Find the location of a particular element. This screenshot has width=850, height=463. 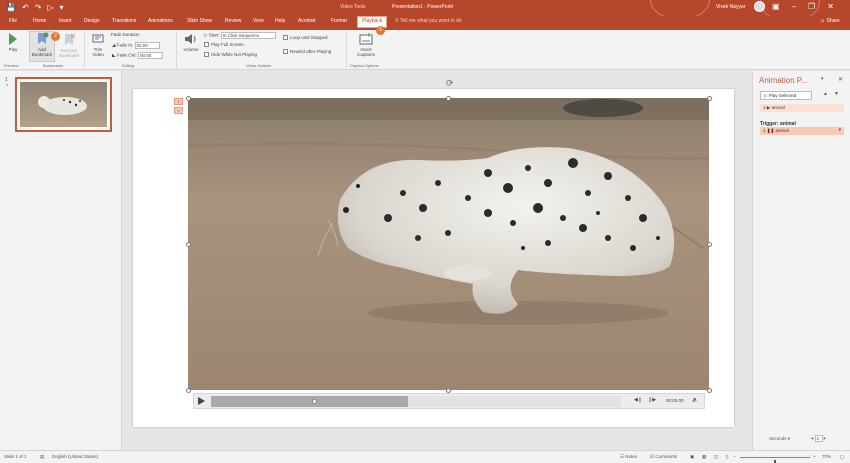

loop-until-stopped-checkbox is located at coordinates (285, 38).